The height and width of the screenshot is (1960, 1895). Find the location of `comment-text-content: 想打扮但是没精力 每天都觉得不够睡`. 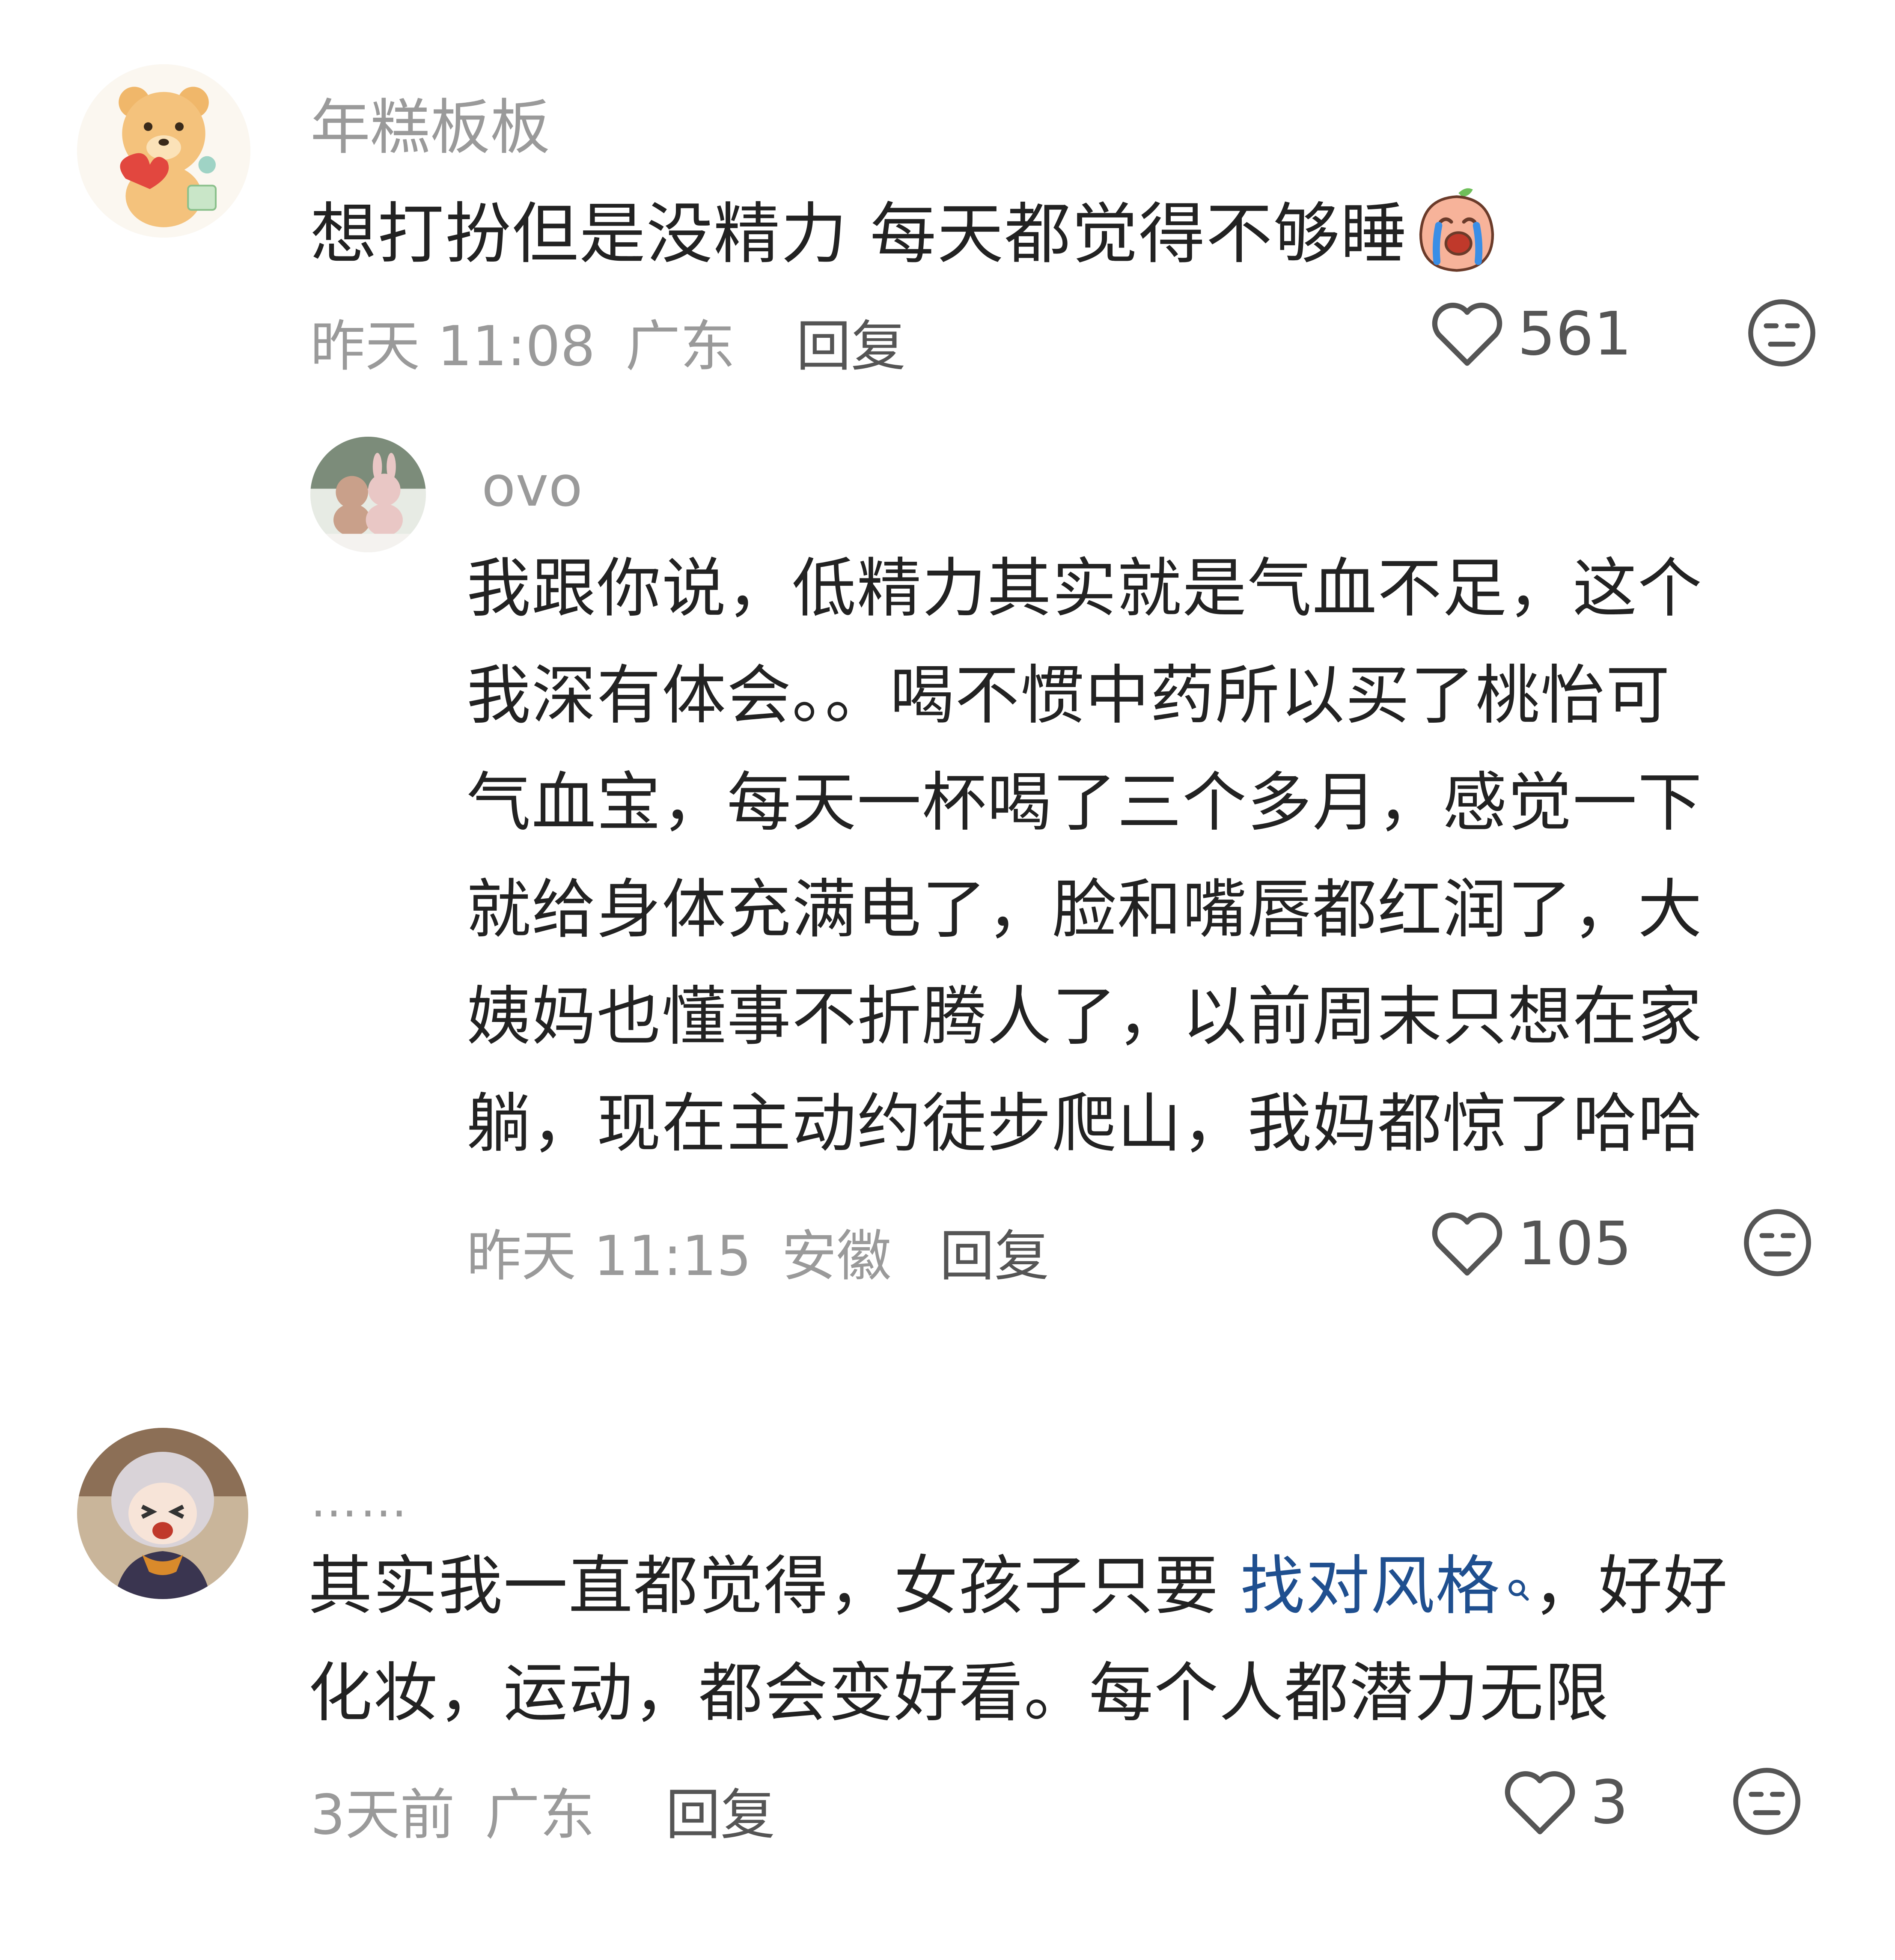

comment-text-content: 想打扮但是没精力 每天都觉得不够睡 is located at coordinates (859, 234).